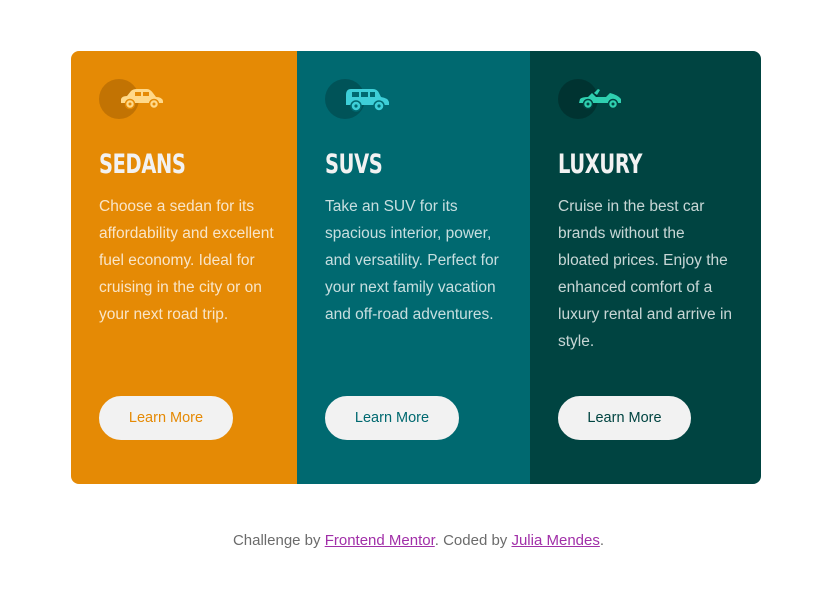  I want to click on sedan-icon-wrap, so click(139, 99).